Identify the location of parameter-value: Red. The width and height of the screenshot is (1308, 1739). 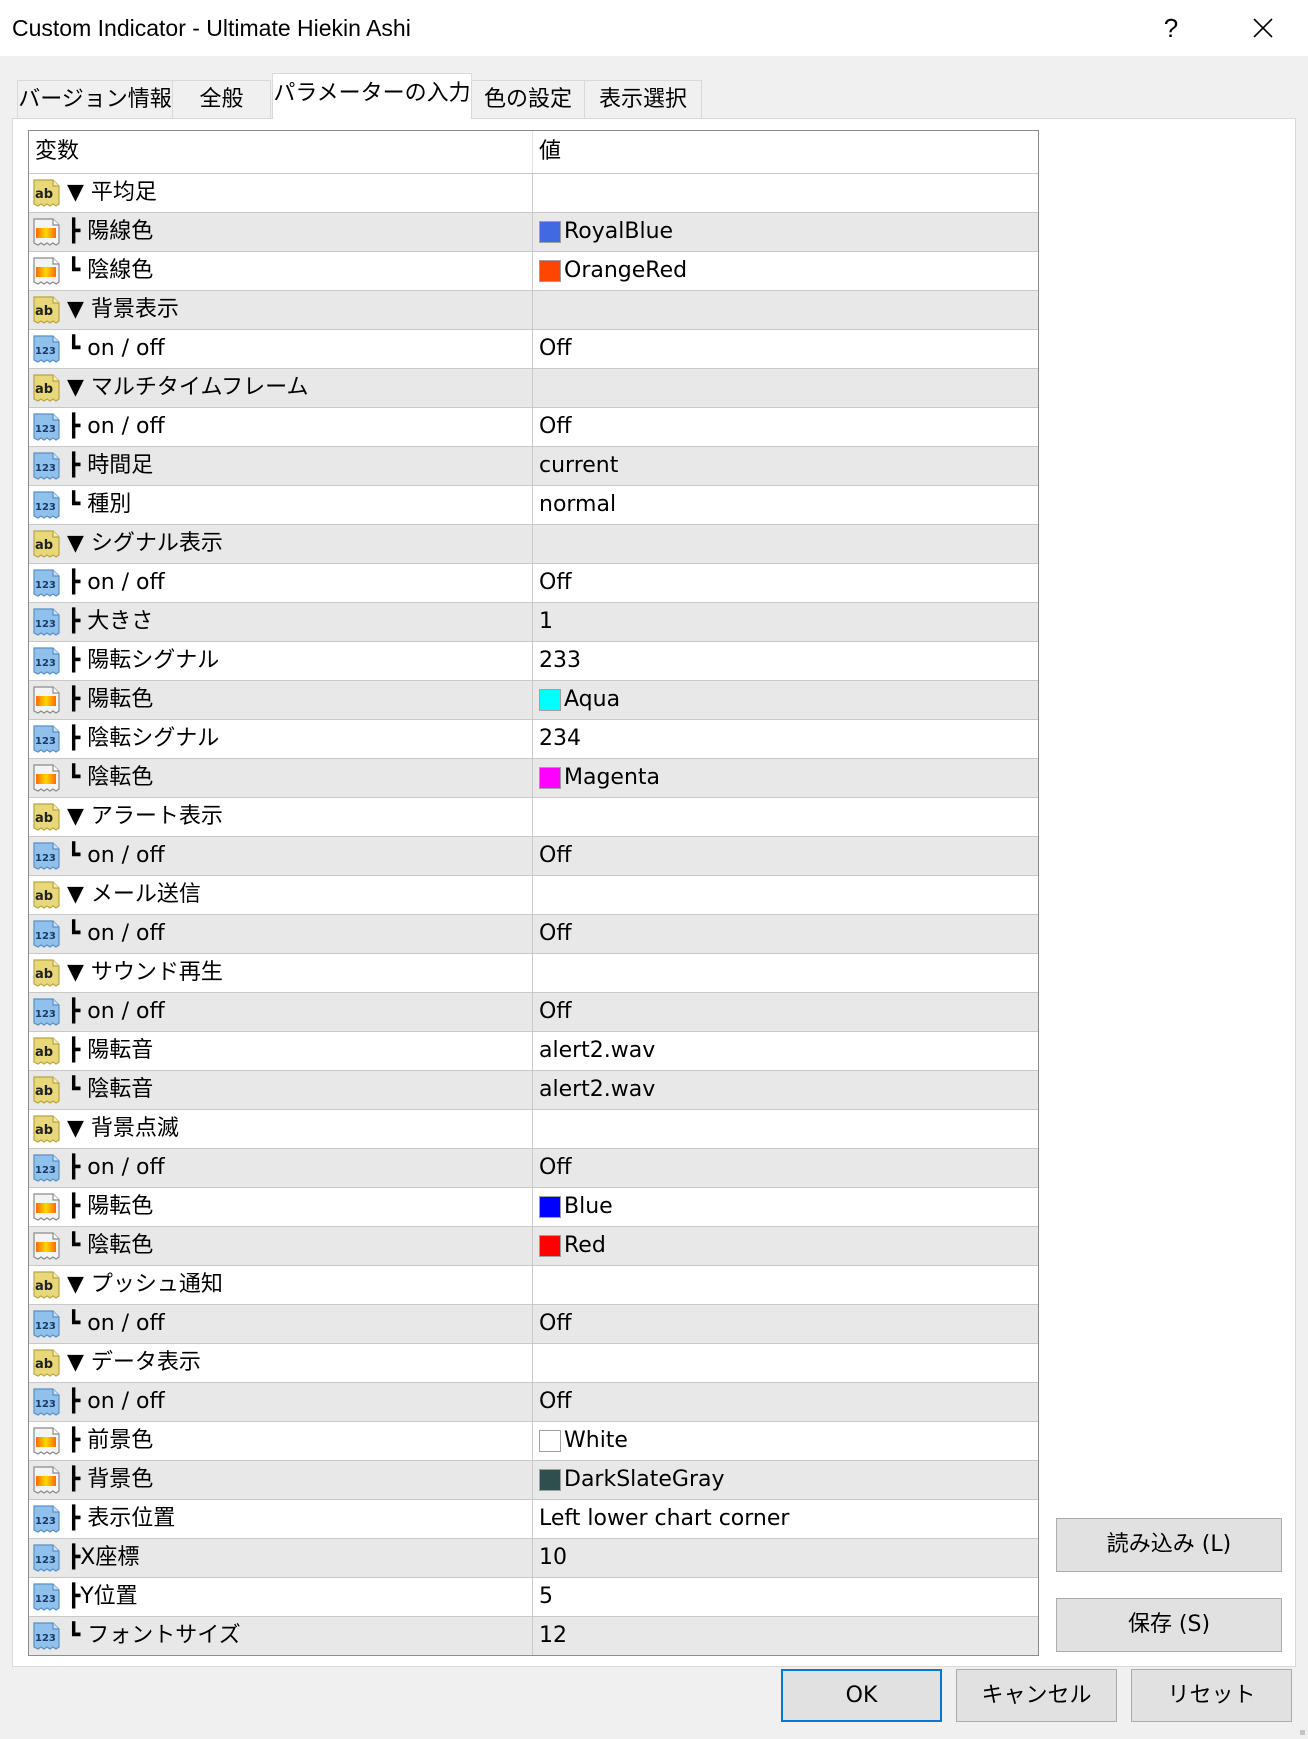
(572, 1246).